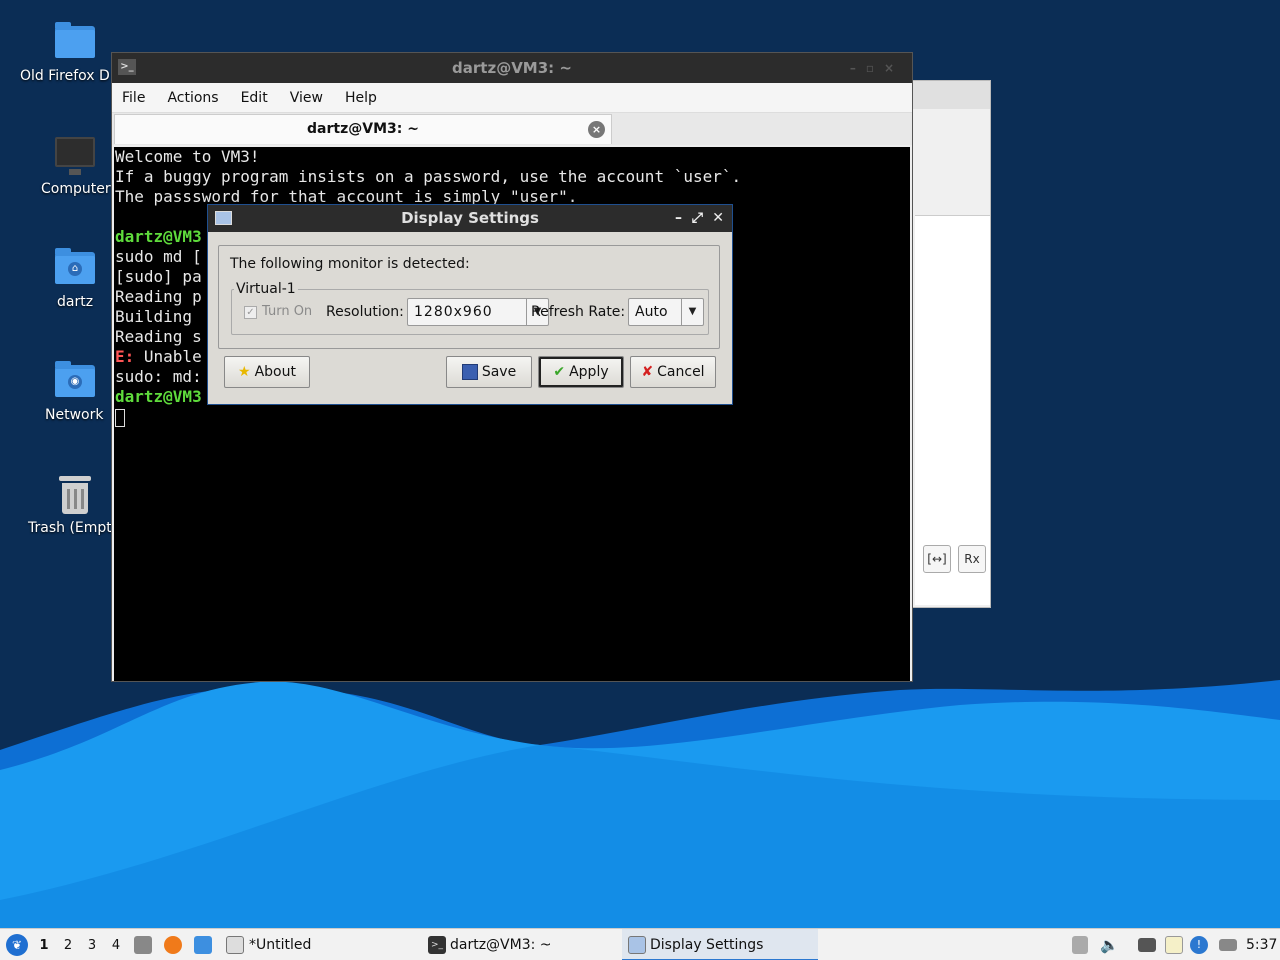  I want to click on dialog-title: Display Settings, so click(470, 218).